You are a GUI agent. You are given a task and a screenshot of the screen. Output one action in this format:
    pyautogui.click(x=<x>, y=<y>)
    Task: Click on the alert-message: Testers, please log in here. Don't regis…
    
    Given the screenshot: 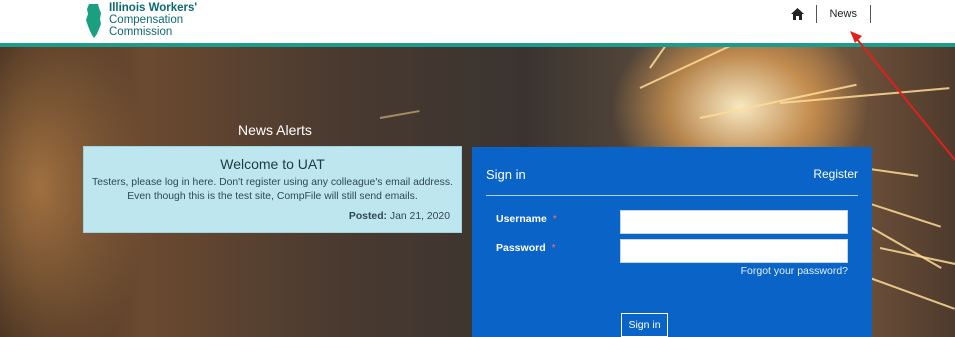 What is the action you would take?
    pyautogui.click(x=272, y=189)
    